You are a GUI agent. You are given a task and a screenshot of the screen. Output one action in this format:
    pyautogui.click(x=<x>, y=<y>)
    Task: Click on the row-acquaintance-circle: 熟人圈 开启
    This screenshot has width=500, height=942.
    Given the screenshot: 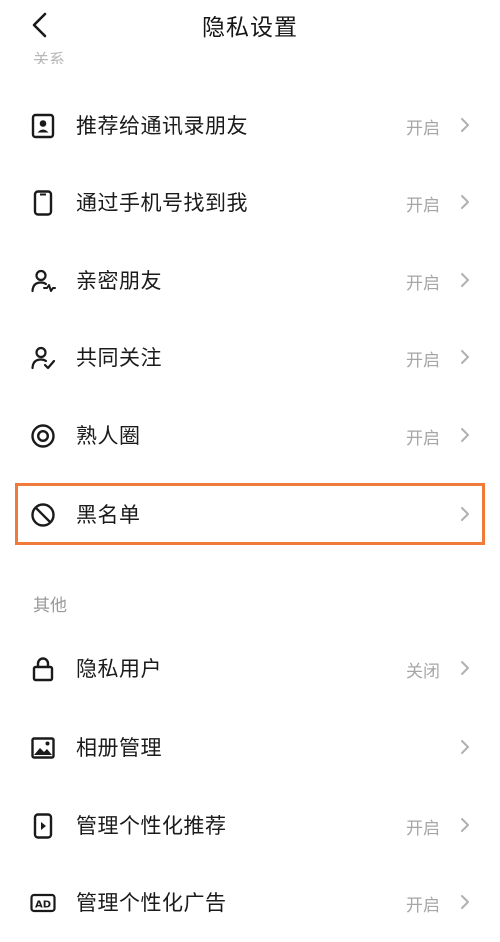 What is the action you would take?
    pyautogui.click(x=250, y=435)
    